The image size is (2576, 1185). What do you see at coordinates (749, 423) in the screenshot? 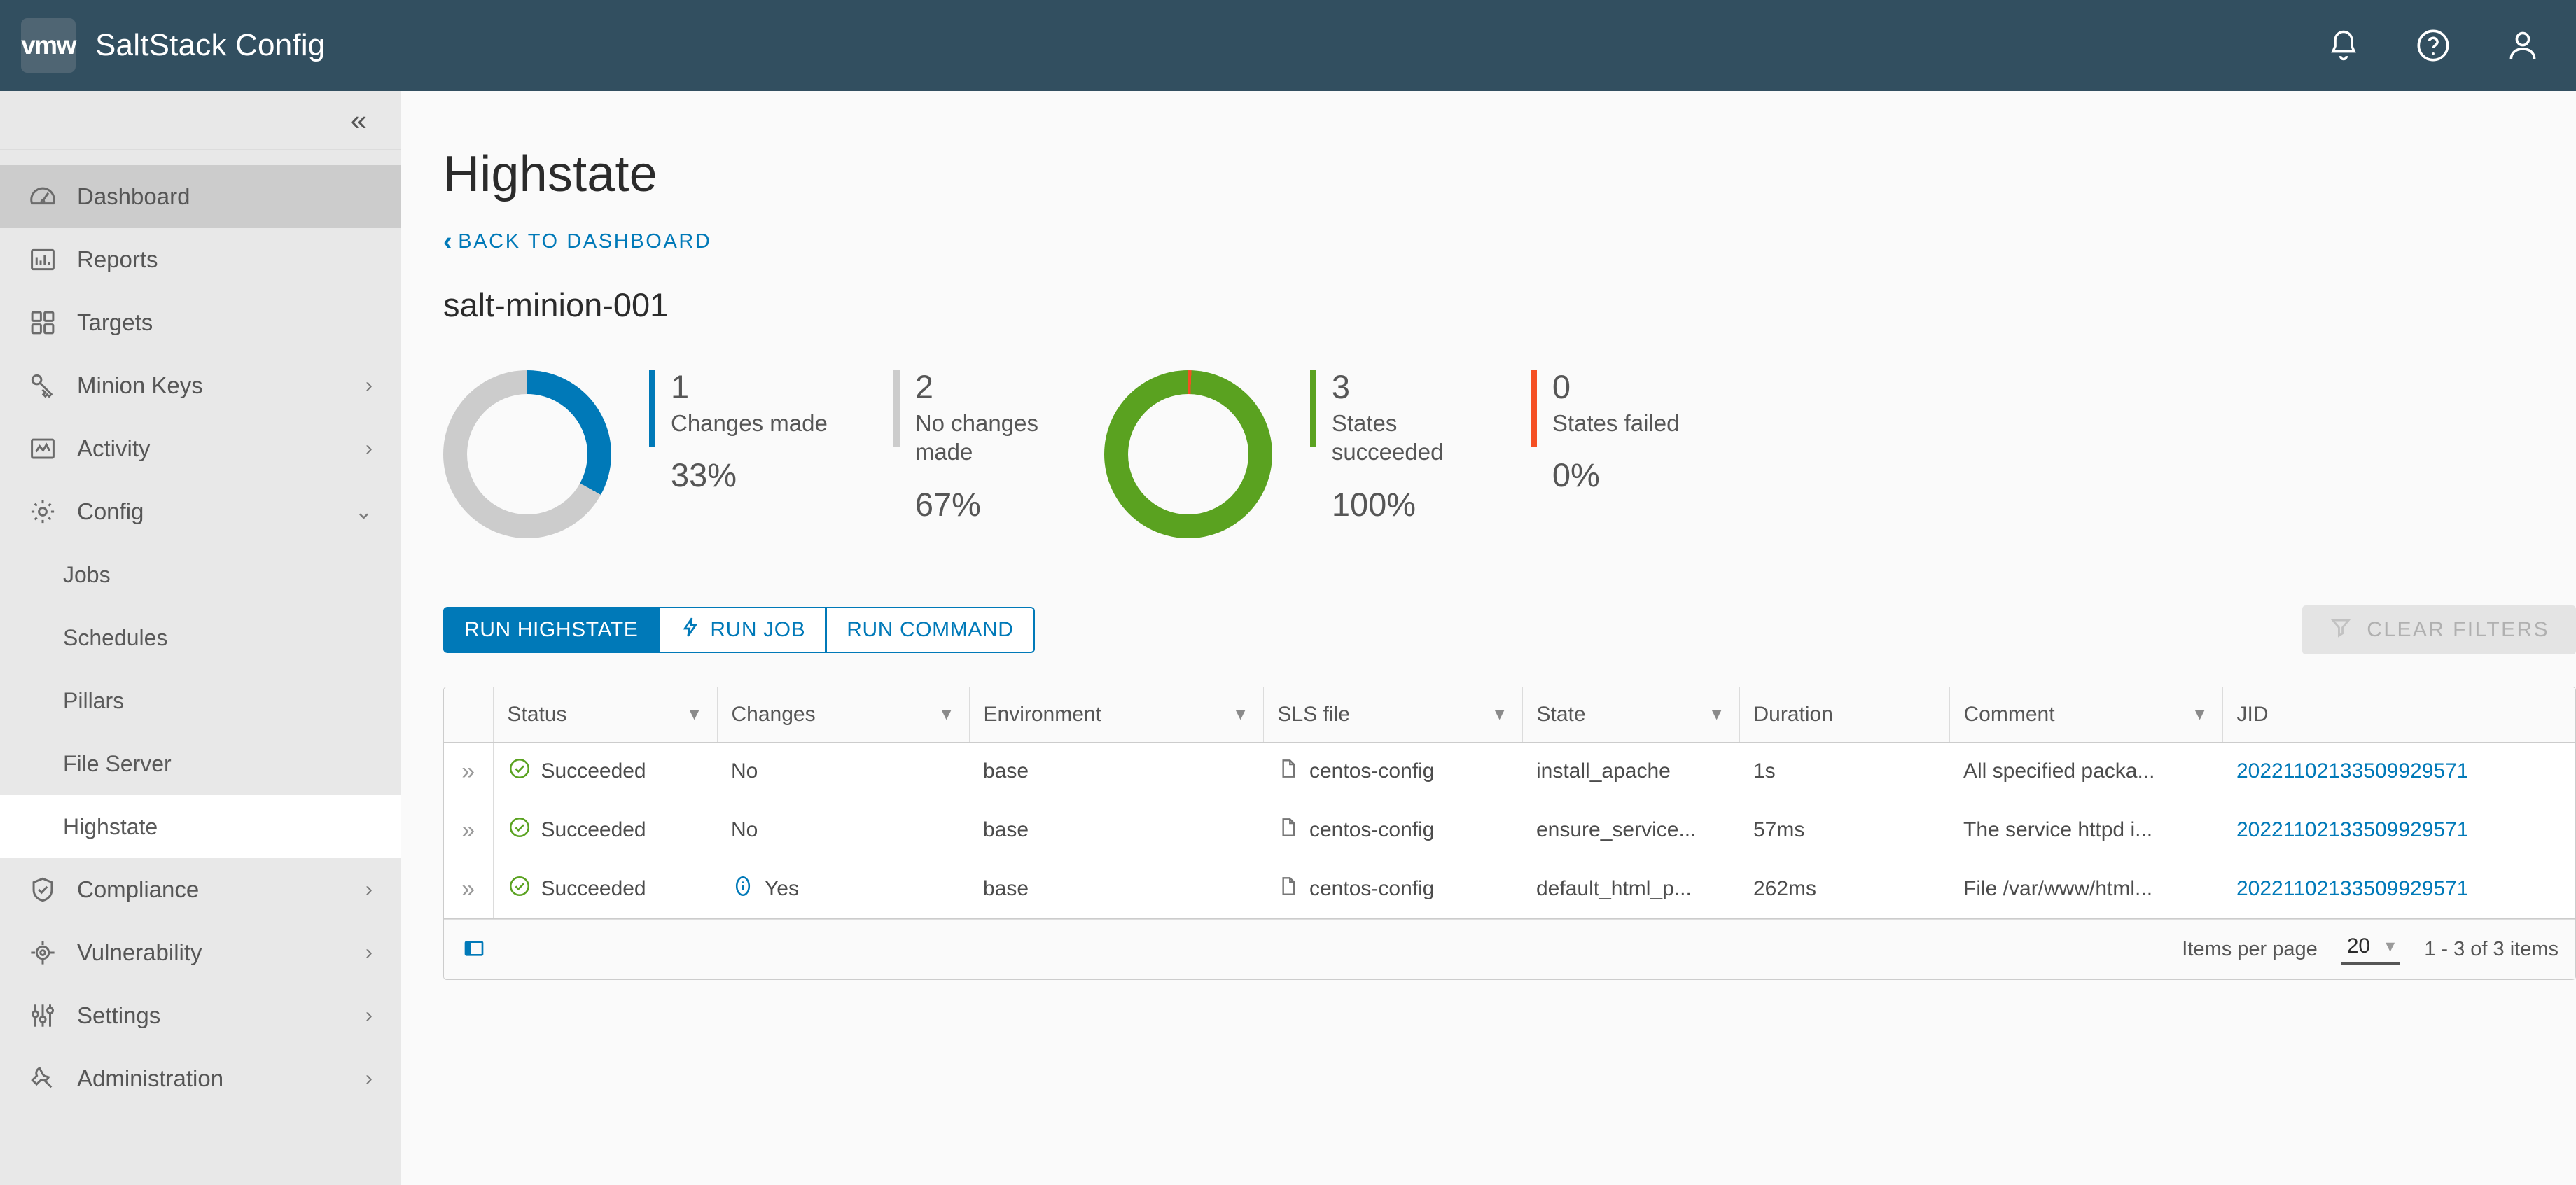
I see `stat-label: Changes made` at bounding box center [749, 423].